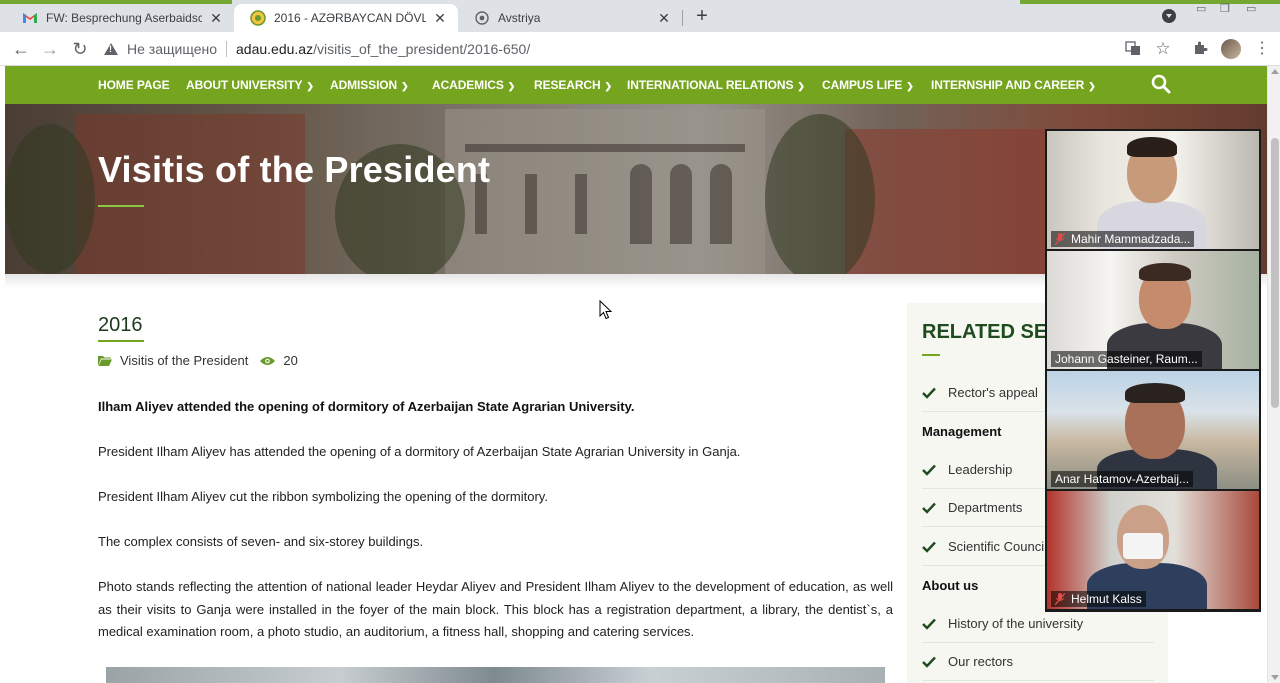  What do you see at coordinates (519, 18) in the screenshot?
I see `tab-title: Avstriya` at bounding box center [519, 18].